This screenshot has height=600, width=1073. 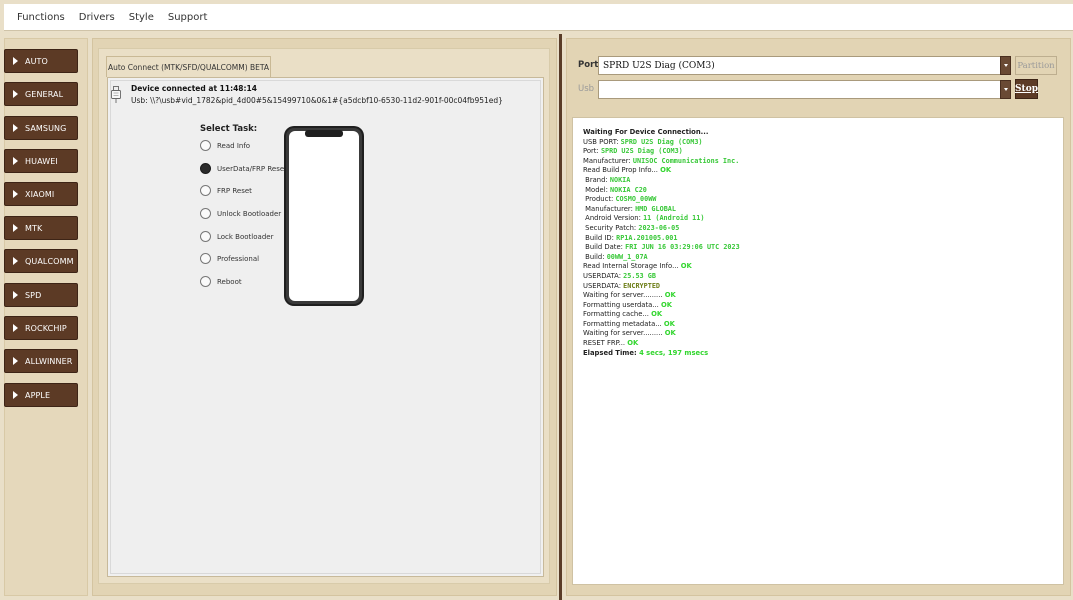 I want to click on tab-auto-connect: Auto Connect (MTK/SFD/QUALCOMM) BETA, so click(x=188, y=66).